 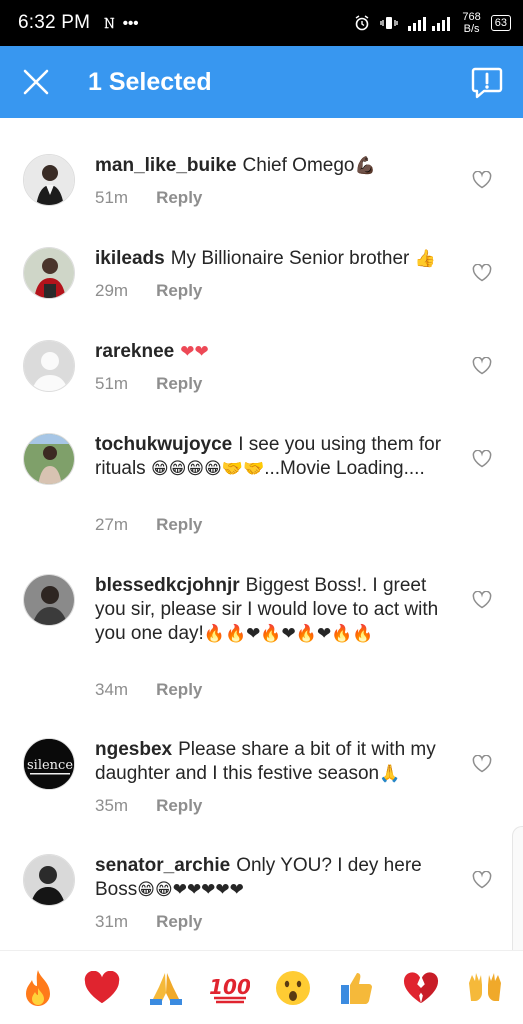 I want to click on report-button, so click(x=487, y=82).